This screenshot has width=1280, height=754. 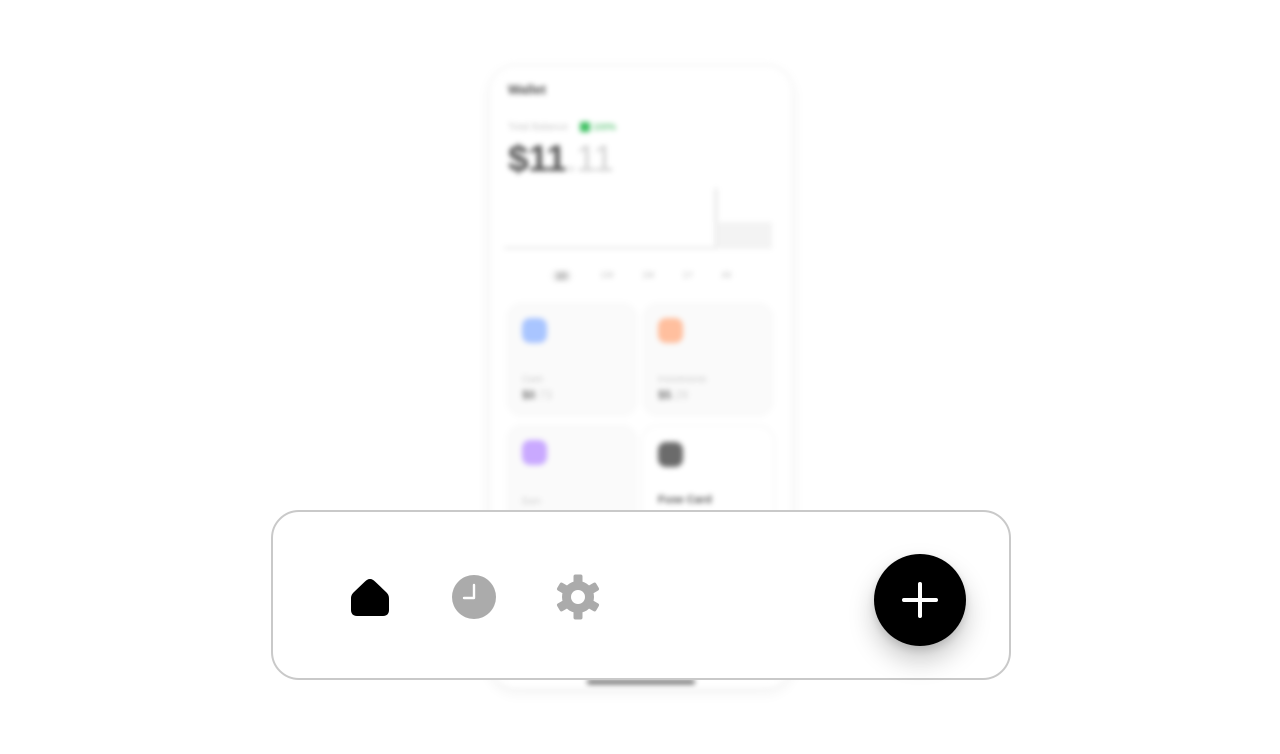 What do you see at coordinates (538, 127) in the screenshot?
I see `total-balance-label: Total Balance` at bounding box center [538, 127].